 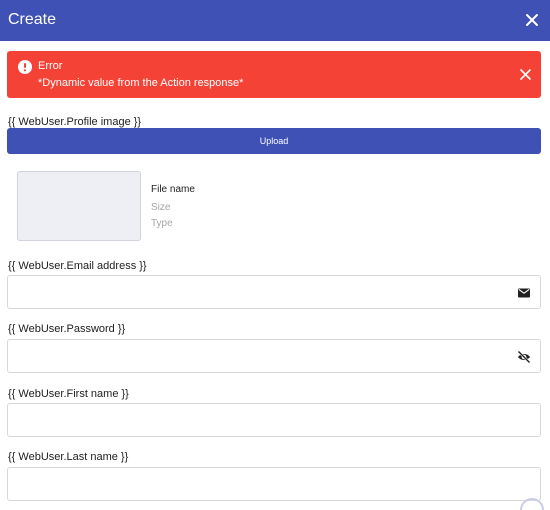 What do you see at coordinates (524, 357) in the screenshot?
I see `visibility-off-icon` at bounding box center [524, 357].